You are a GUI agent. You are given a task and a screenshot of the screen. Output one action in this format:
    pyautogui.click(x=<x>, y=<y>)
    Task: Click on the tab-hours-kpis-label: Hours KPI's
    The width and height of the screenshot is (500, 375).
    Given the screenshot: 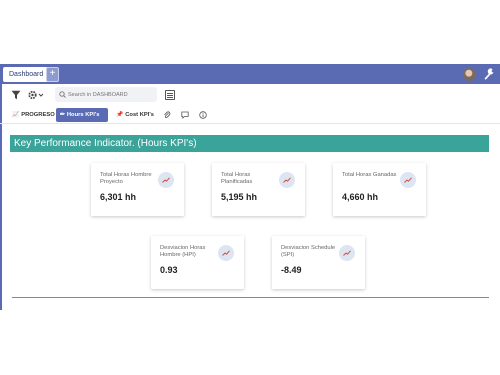 What is the action you would take?
    pyautogui.click(x=83, y=115)
    